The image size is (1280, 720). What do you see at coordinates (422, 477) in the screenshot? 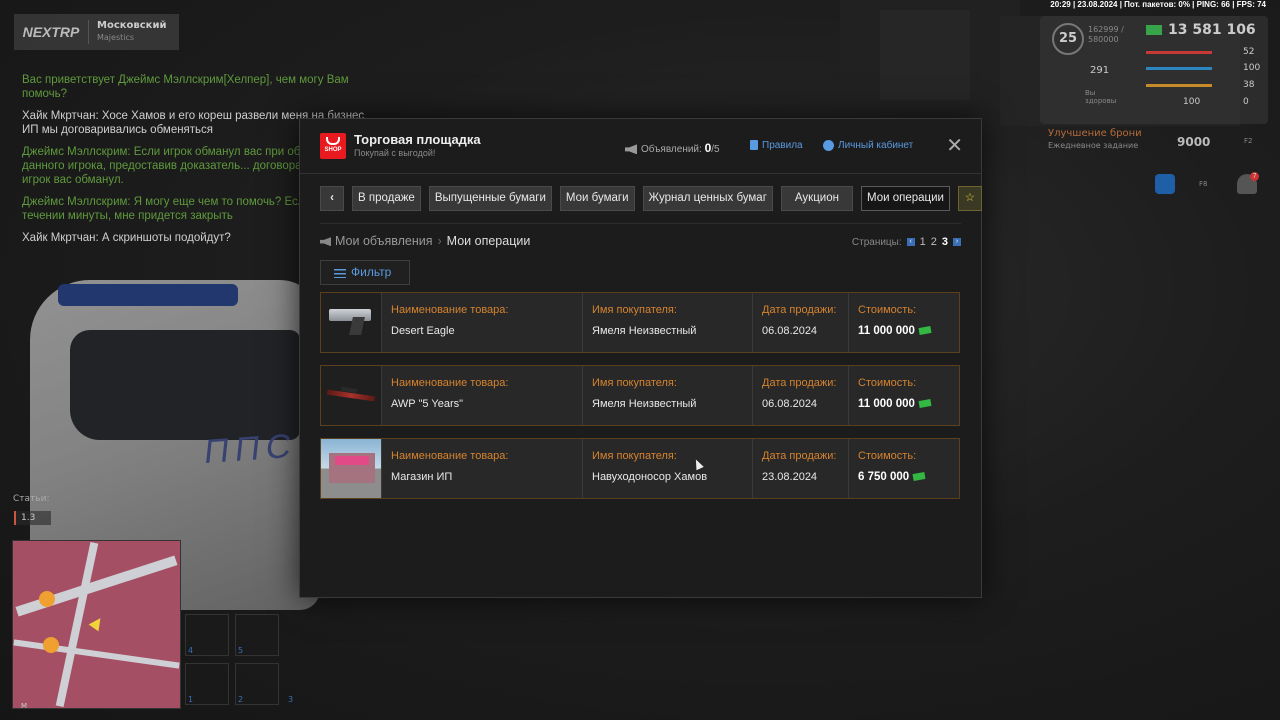
I see `item-name: Магазин ИП` at bounding box center [422, 477].